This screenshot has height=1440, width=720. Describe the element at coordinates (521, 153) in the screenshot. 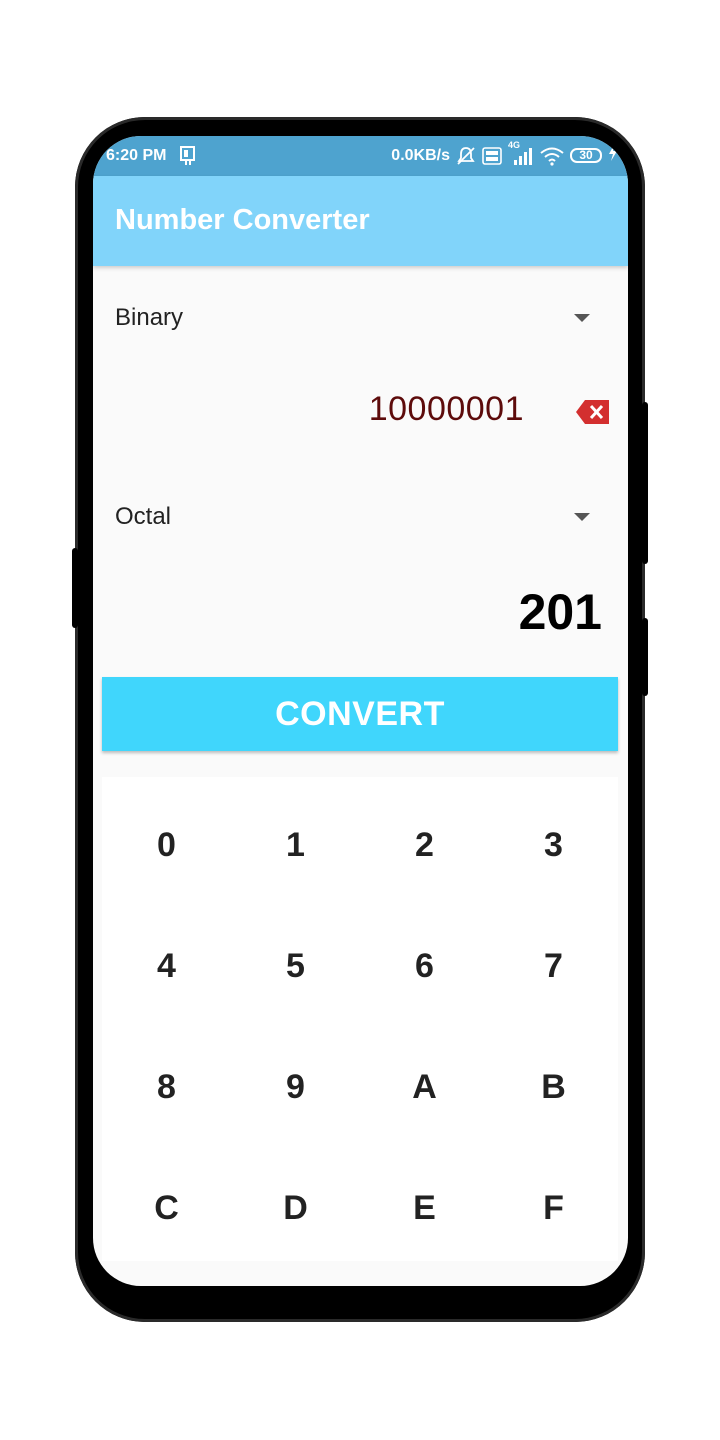

I see `signal-icon: 4G` at that location.